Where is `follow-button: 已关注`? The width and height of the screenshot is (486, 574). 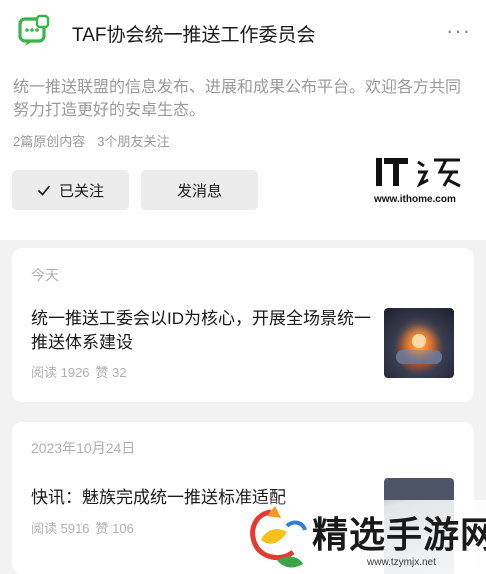
follow-button: 已关注 is located at coordinates (70, 190).